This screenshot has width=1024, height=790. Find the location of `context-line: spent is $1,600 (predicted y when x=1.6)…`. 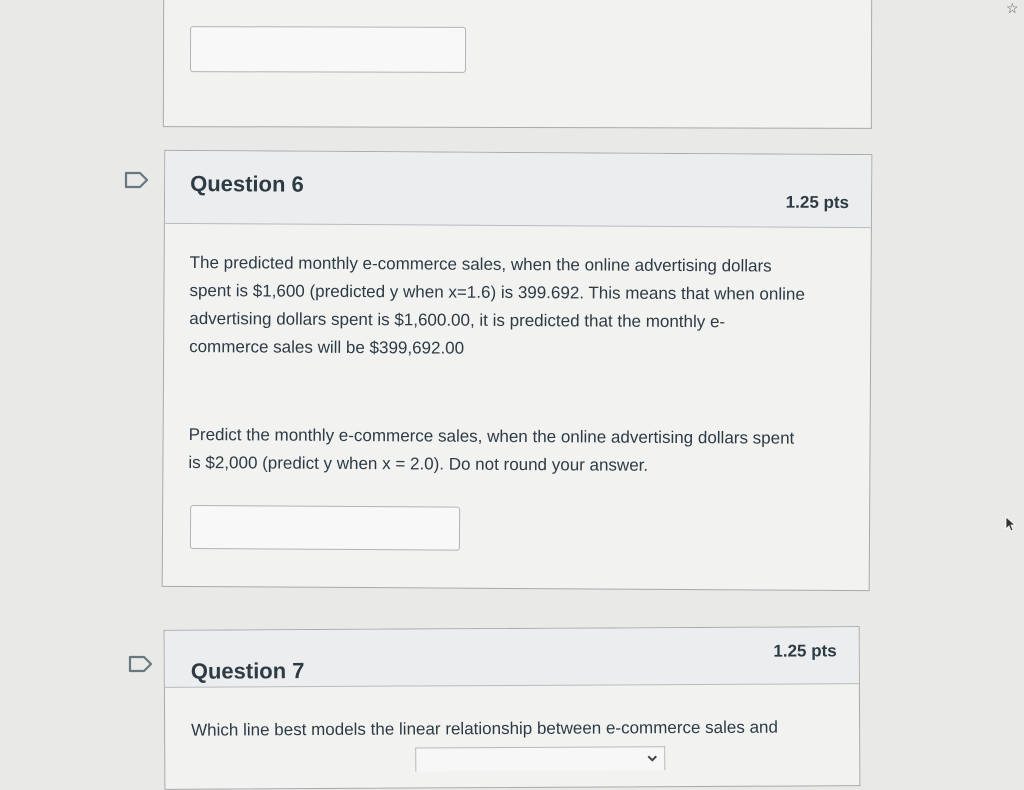

context-line: spent is $1,600 (predicted y when x=1.6)… is located at coordinates (497, 292).